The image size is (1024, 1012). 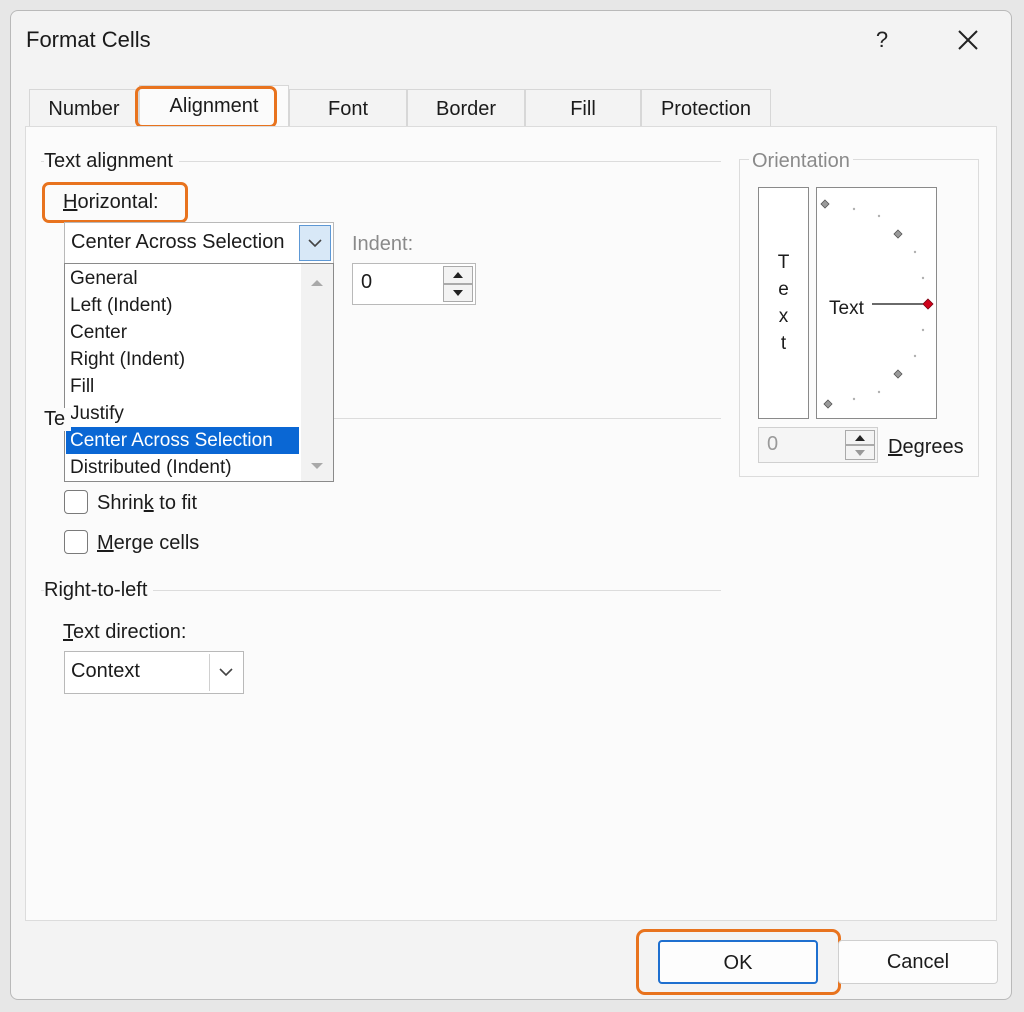 I want to click on indent-spin-buttons, so click(x=458, y=284).